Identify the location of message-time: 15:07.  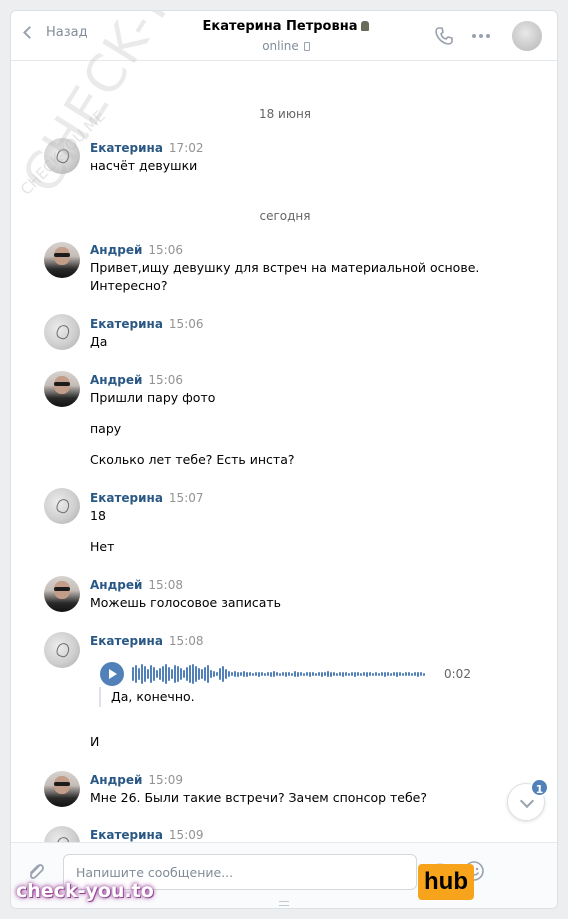
(186, 498).